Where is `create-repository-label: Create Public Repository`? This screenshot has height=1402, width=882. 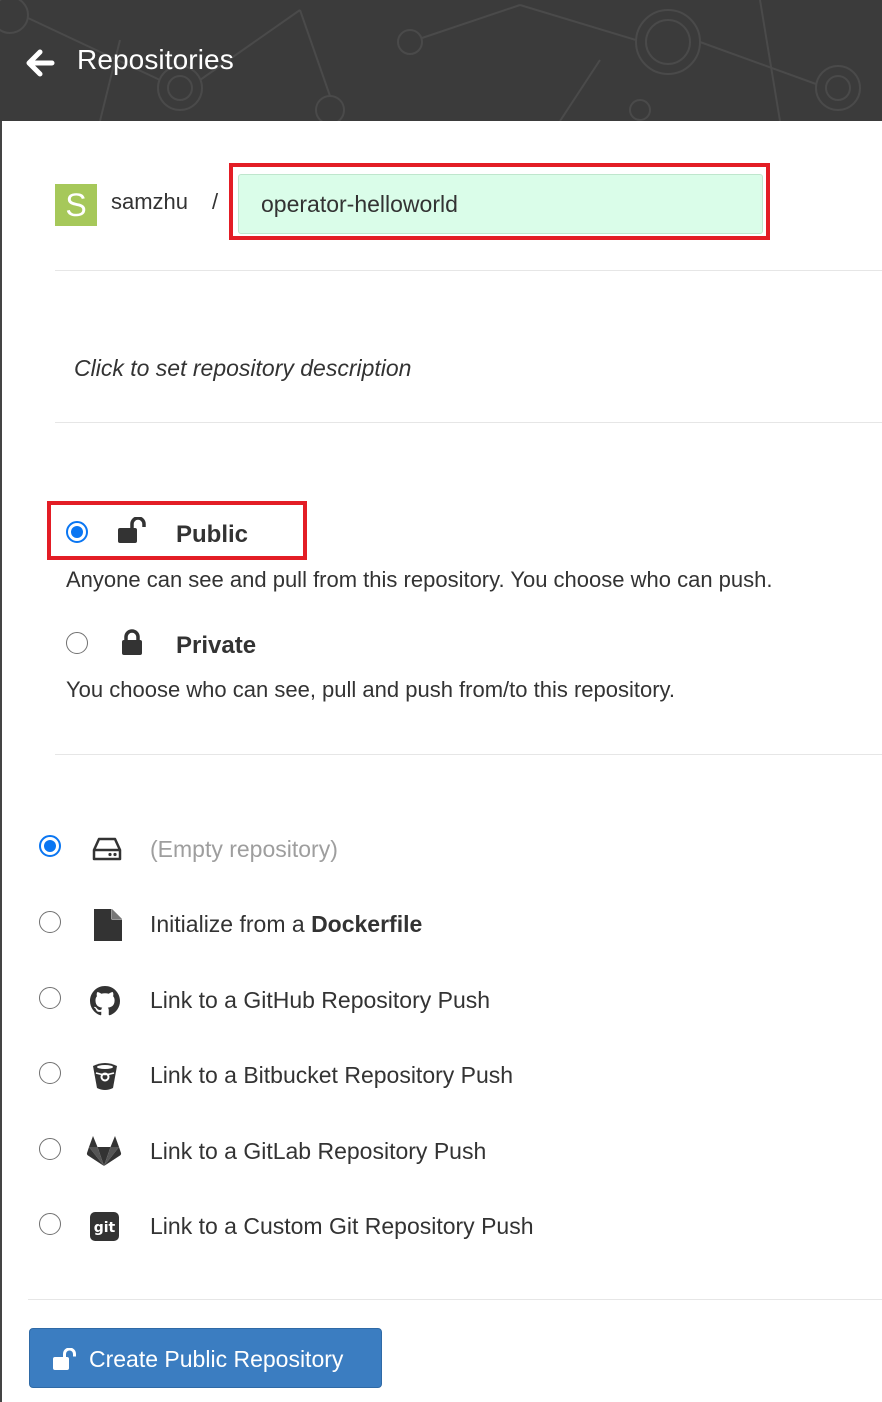 create-repository-label: Create Public Repository is located at coordinates (216, 1359).